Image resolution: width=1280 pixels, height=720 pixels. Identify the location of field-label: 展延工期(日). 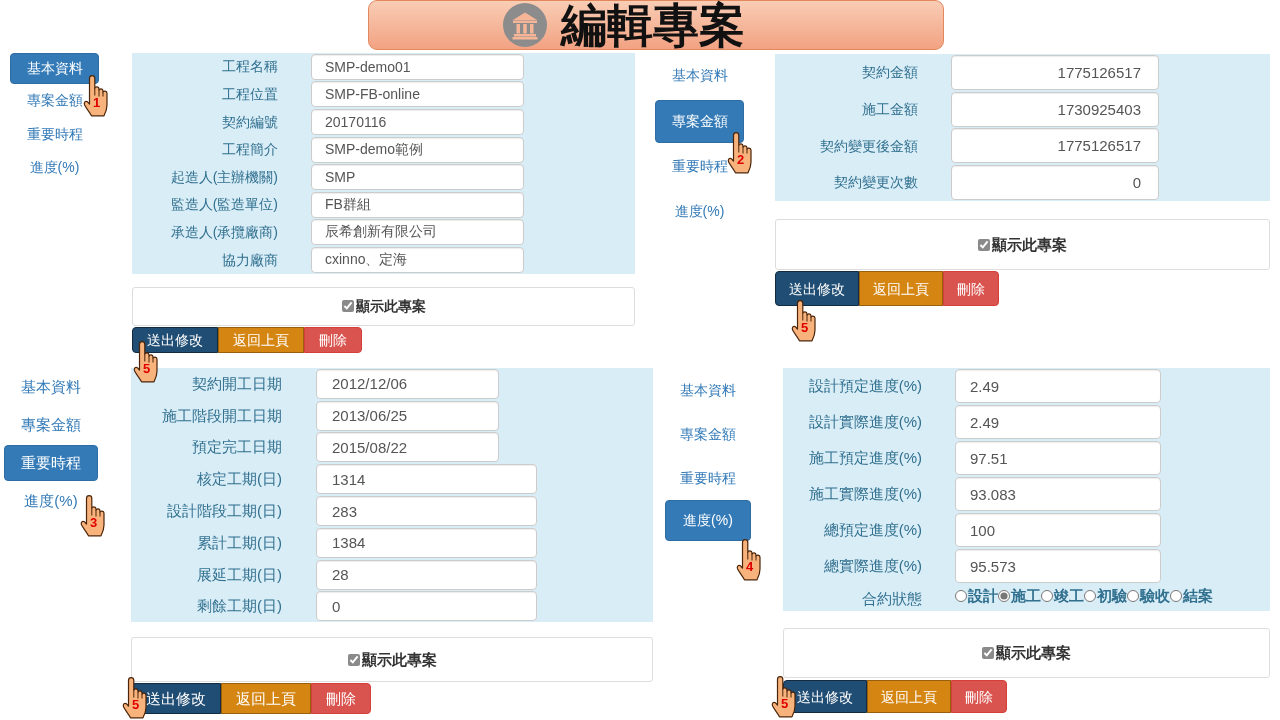
(239, 574).